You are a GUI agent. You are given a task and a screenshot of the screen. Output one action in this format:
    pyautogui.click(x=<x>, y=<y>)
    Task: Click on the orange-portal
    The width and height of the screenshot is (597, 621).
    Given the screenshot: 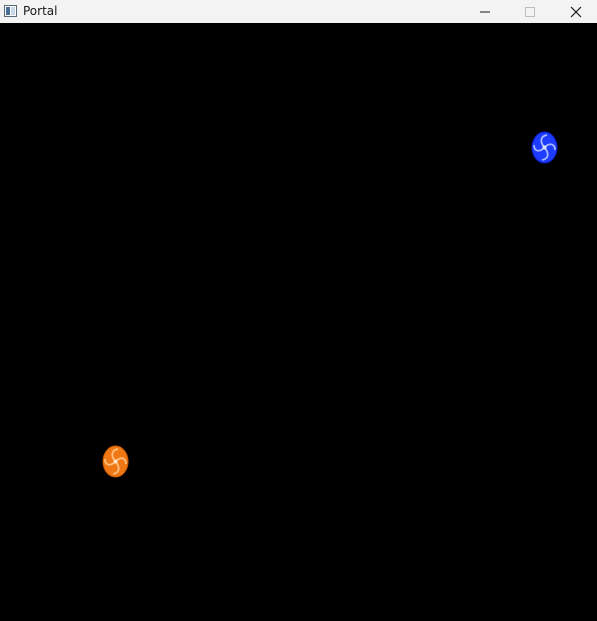 What is the action you would take?
    pyautogui.click(x=115, y=461)
    